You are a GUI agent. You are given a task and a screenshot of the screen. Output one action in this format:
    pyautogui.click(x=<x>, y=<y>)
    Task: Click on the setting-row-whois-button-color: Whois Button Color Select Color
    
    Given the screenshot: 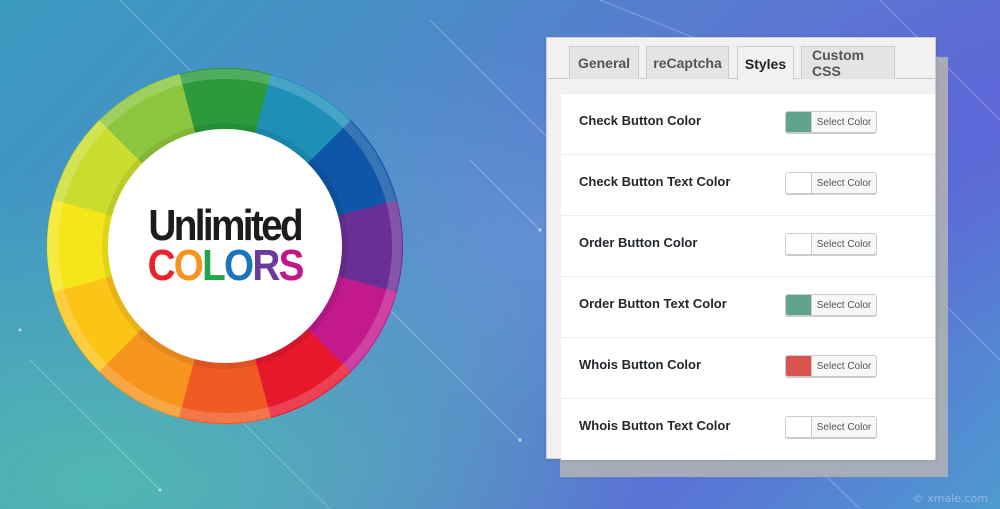 What is the action you would take?
    pyautogui.click(x=748, y=368)
    